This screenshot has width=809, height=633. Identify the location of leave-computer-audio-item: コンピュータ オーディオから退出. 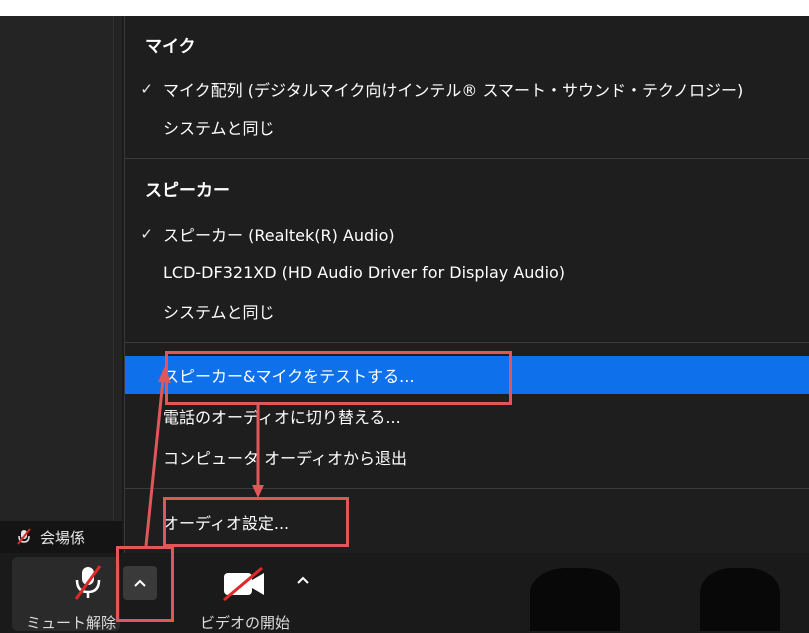
(467, 457).